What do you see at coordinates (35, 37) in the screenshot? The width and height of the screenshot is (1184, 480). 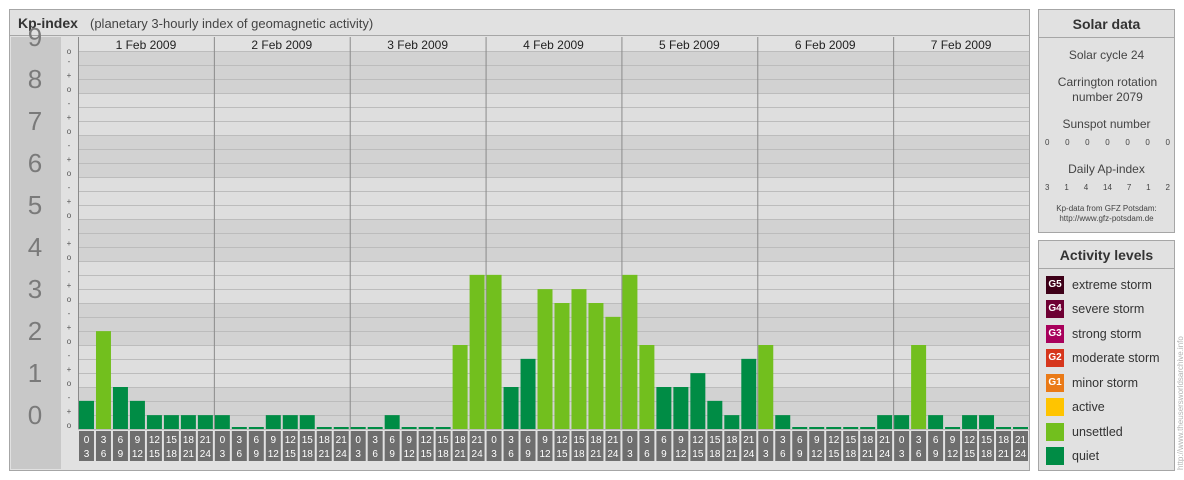 I see `y-tick-label: 9` at bounding box center [35, 37].